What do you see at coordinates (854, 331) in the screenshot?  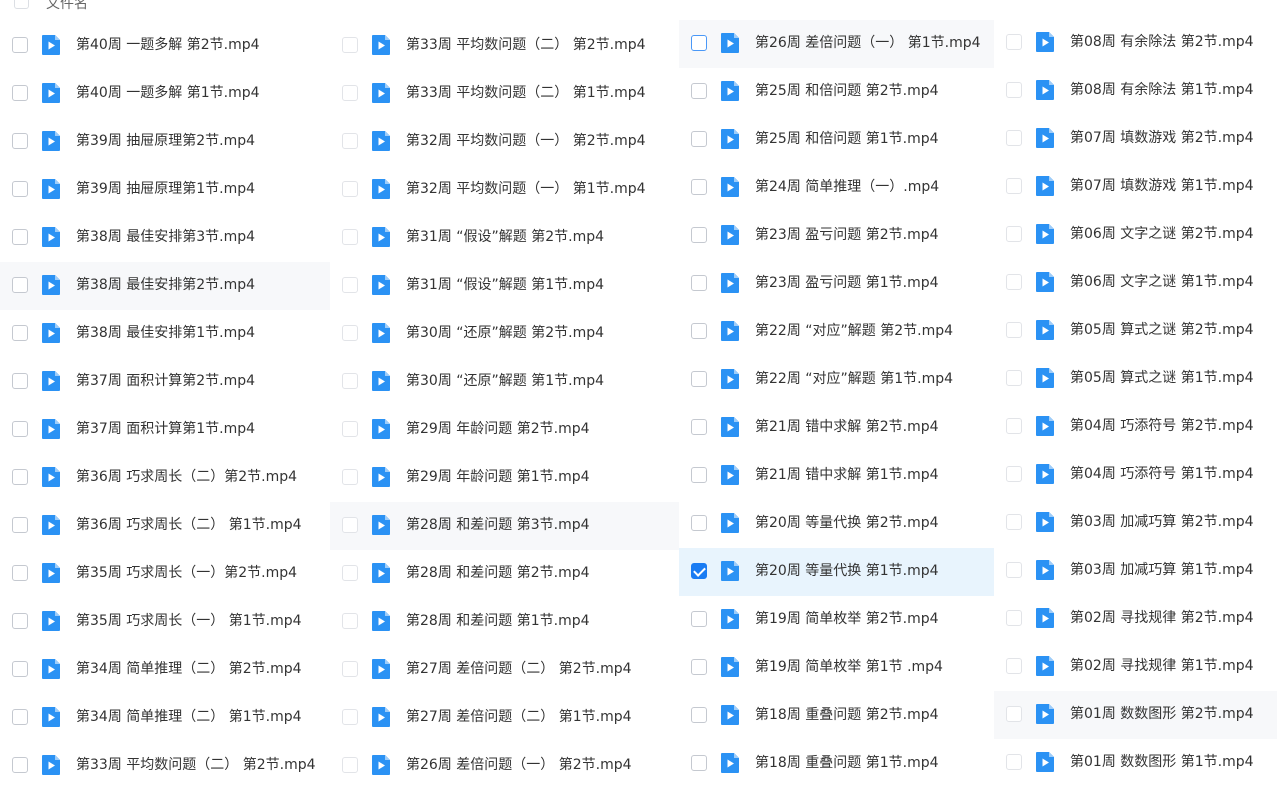 I see `file-name: 第22周 “对应”解题 第2节.mp4` at bounding box center [854, 331].